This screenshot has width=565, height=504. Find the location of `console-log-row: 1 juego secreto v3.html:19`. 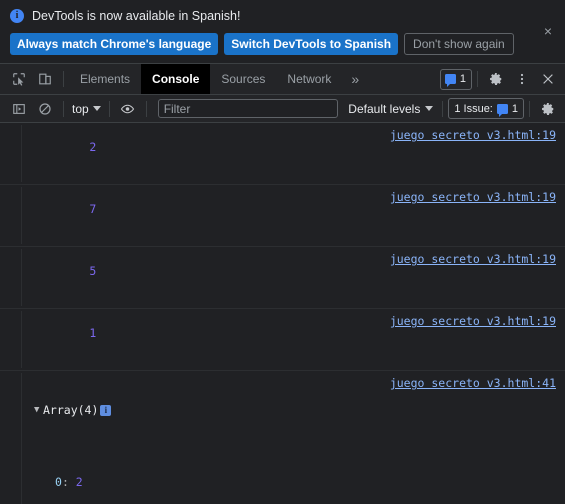

console-log-row: 1 juego secreto v3.html:19 is located at coordinates (282, 340).